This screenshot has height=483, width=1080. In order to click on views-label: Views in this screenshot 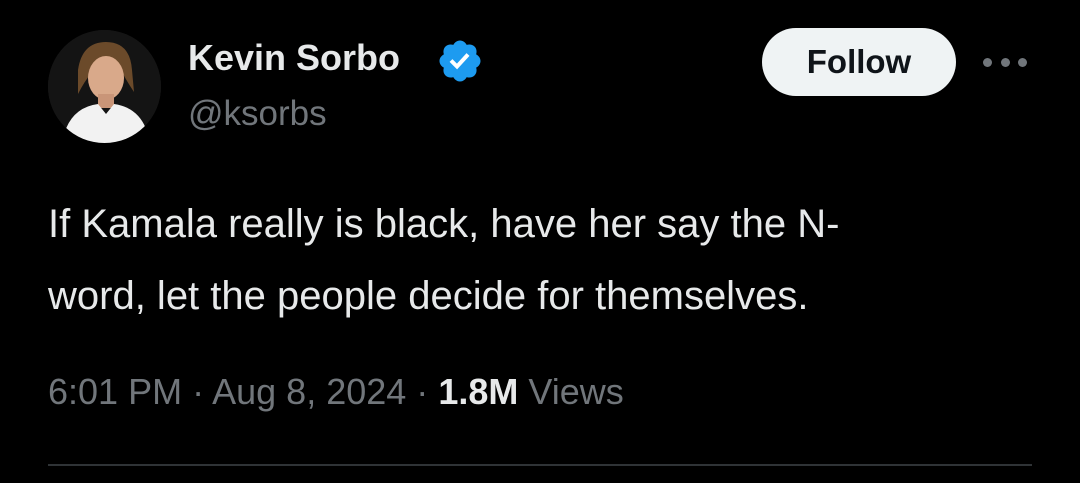, I will do `click(576, 391)`.